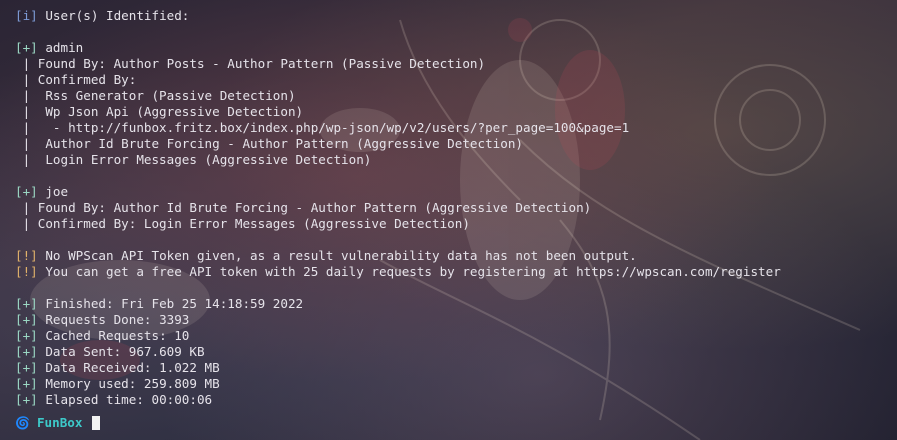 The width and height of the screenshot is (897, 440). What do you see at coordinates (456, 384) in the screenshot?
I see `output-line: [+] Memory used: 259.809 MB` at bounding box center [456, 384].